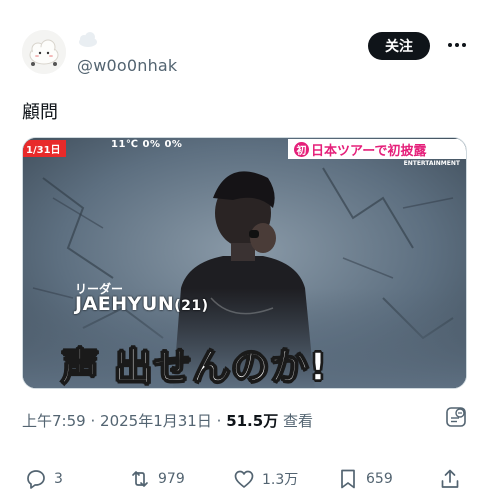 Image resolution: width=488 pixels, height=500 pixels. Describe the element at coordinates (88, 40) in the screenshot. I see `cloud-icon` at that location.